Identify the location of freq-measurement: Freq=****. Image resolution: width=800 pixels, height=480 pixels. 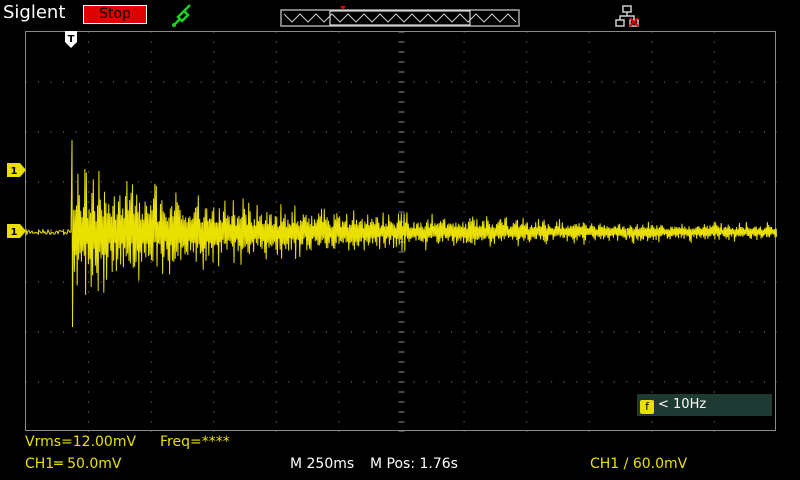
(195, 442).